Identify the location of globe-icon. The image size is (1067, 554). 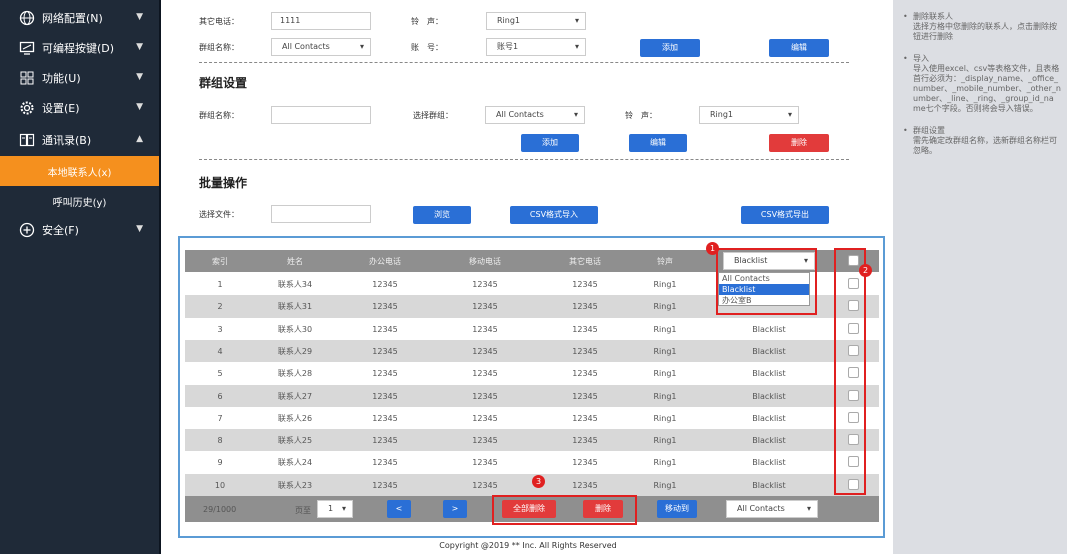
(27, 18).